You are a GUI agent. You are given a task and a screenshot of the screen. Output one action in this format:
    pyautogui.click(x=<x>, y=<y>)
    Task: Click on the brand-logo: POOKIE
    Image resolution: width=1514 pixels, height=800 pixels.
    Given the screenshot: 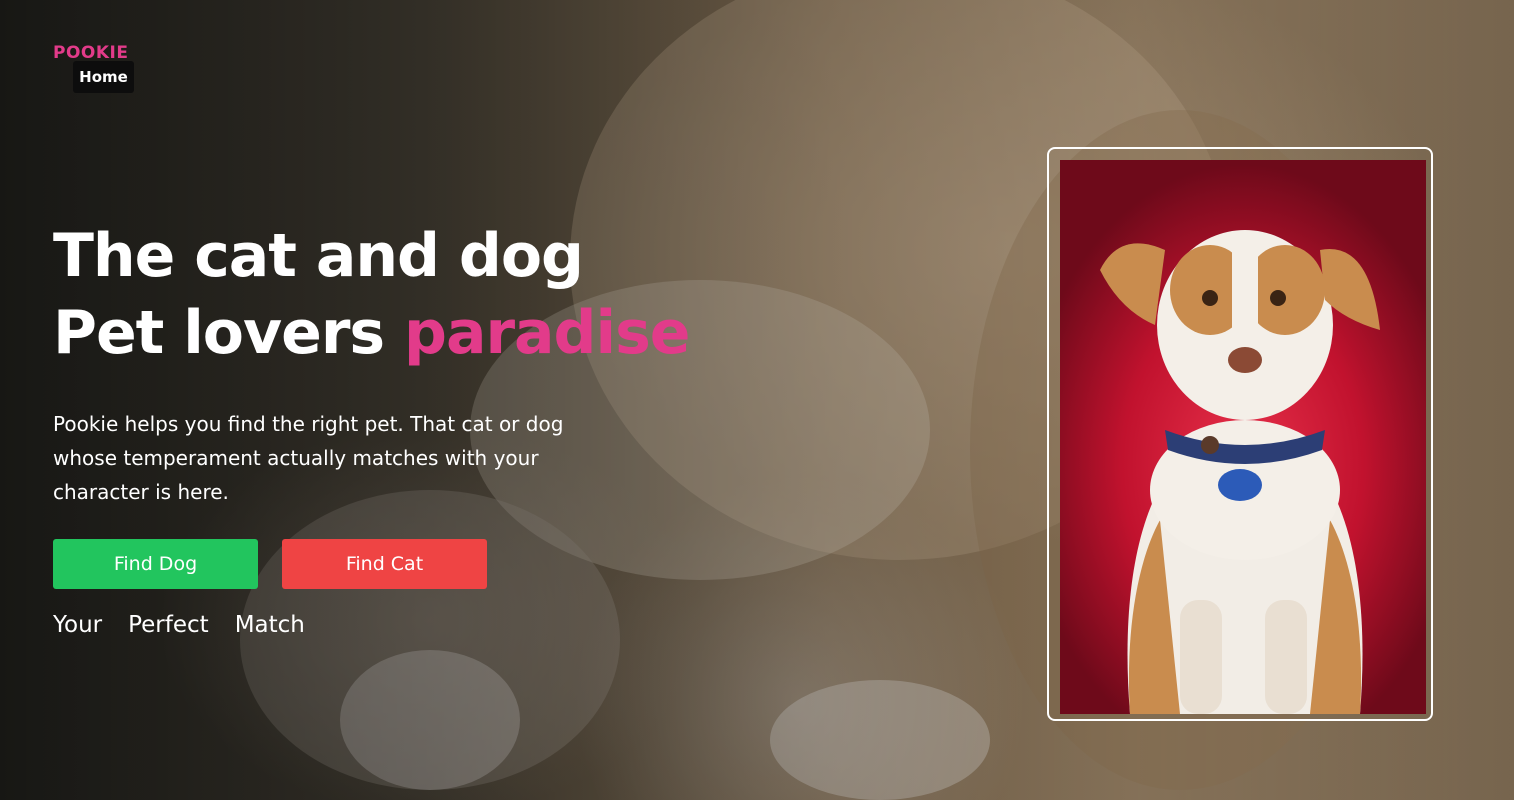 What is the action you would take?
    pyautogui.click(x=90, y=53)
    